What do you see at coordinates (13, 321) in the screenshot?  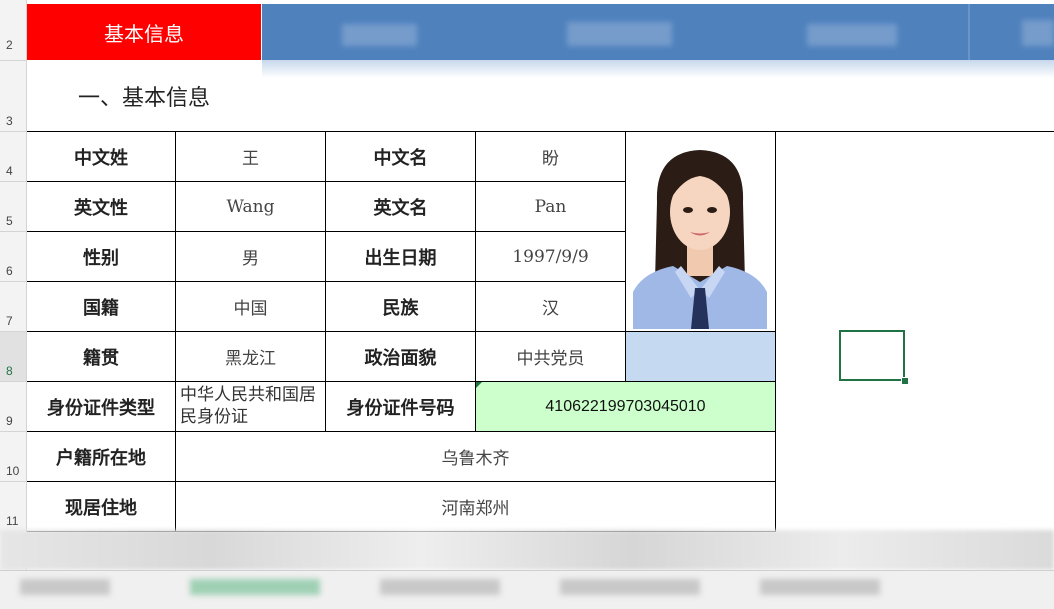 I see `row-number: 7` at bounding box center [13, 321].